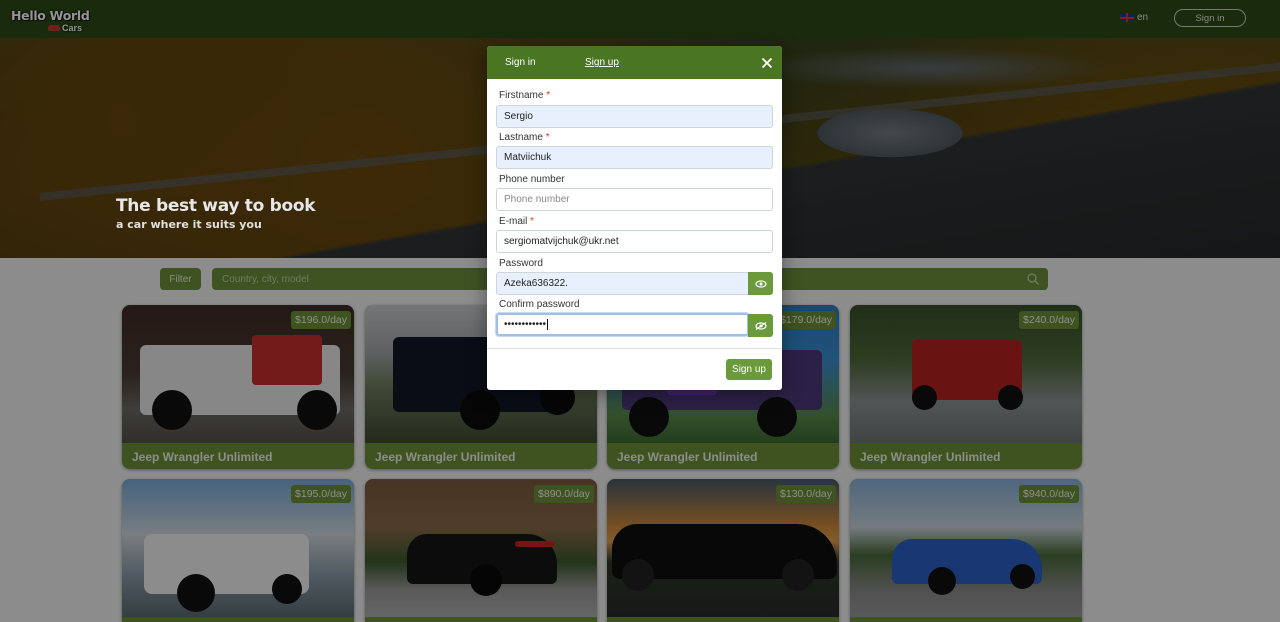  Describe the element at coordinates (517, 221) in the screenshot. I see `email-label: E-mail *` at that location.